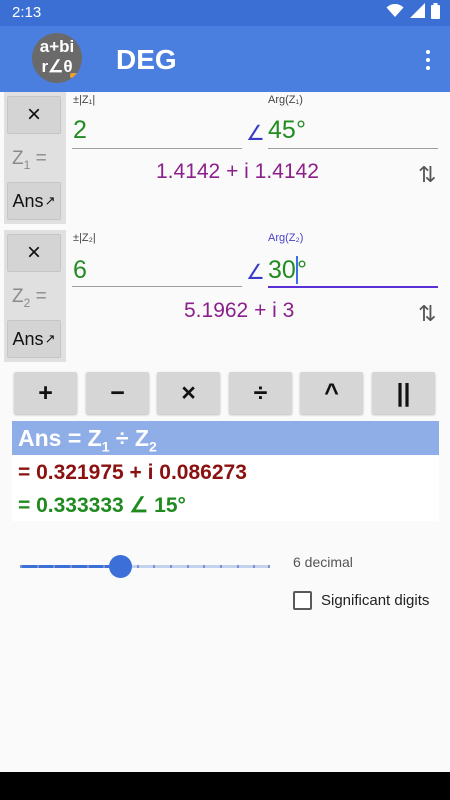 The width and height of the screenshot is (450, 800). Describe the element at coordinates (301, 130) in the screenshot. I see `z1-degree-symbol: °` at that location.